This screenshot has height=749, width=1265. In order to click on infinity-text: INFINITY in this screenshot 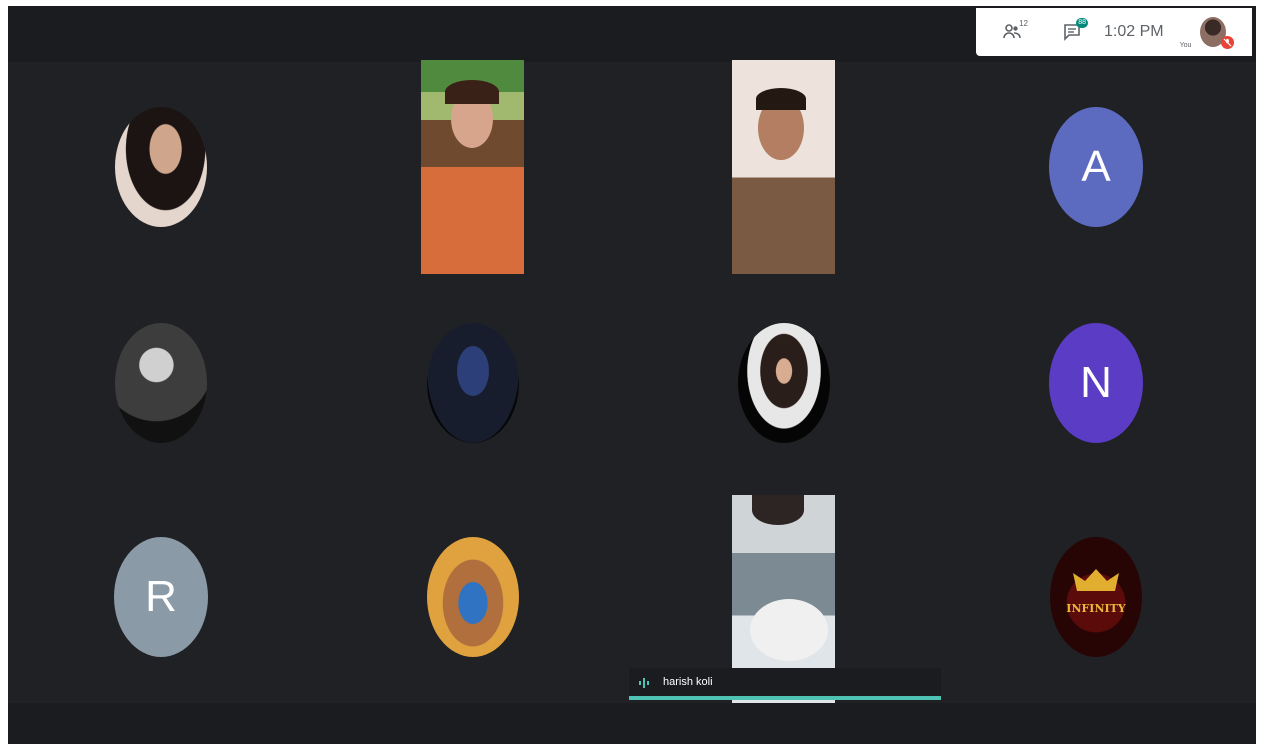, I will do `click(1096, 608)`.